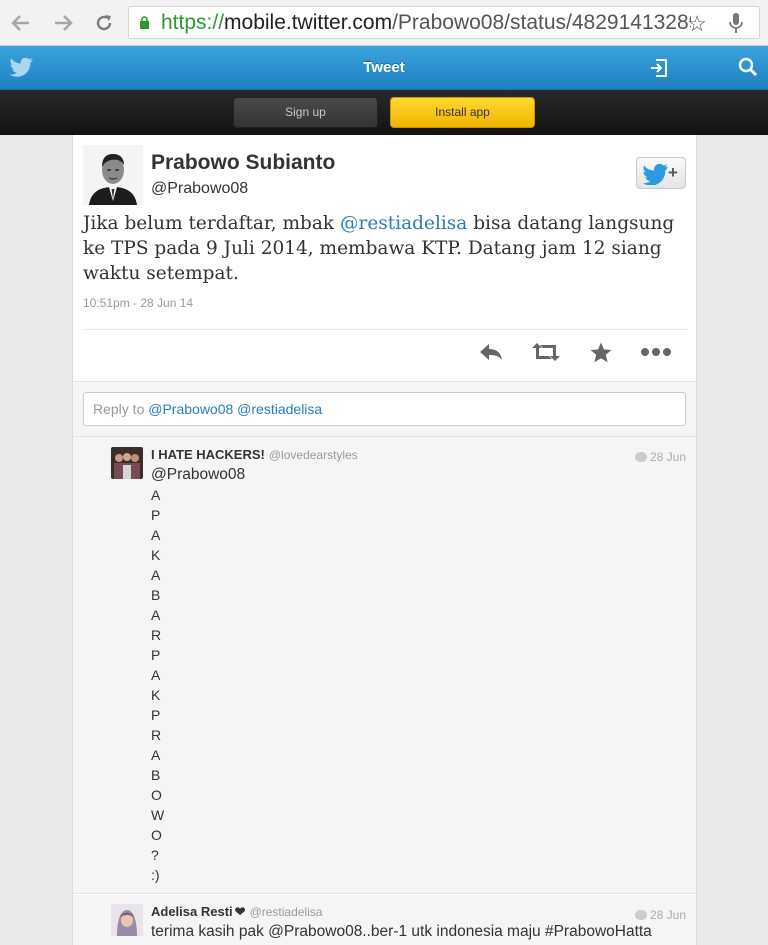 Image resolution: width=768 pixels, height=945 pixels. Describe the element at coordinates (158, 815) in the screenshot. I see `reply-letter: W` at that location.